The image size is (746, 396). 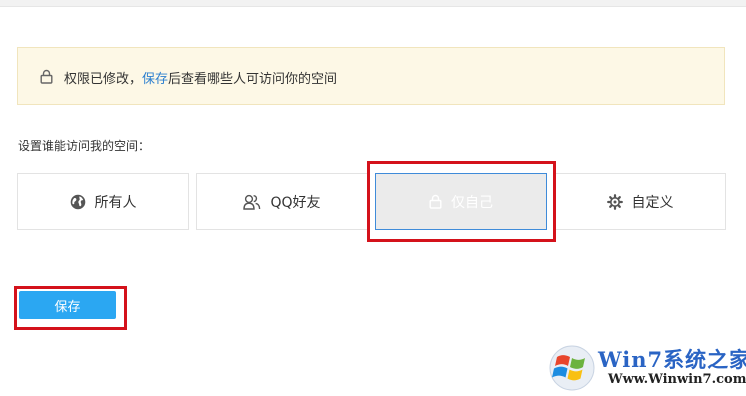 What do you see at coordinates (652, 202) in the screenshot?
I see `option-custom-label: 自定义` at bounding box center [652, 202].